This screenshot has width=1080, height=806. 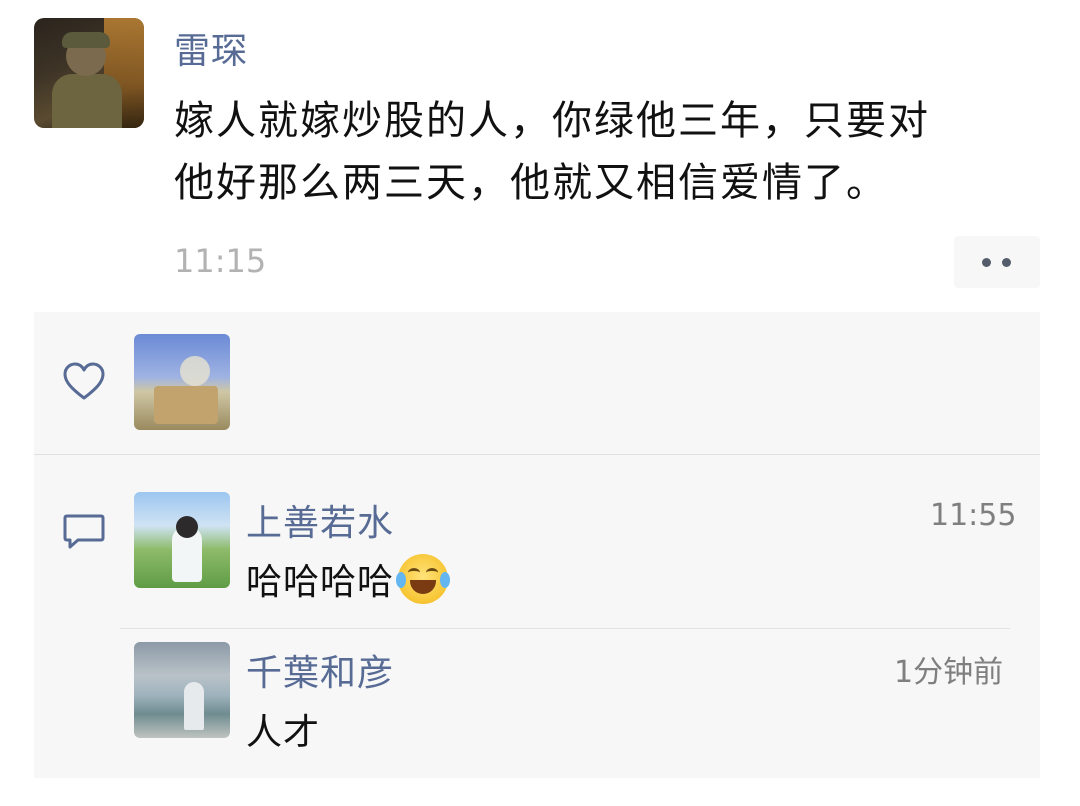 What do you see at coordinates (604, 152) in the screenshot?
I see `post-text: 嫁人就嫁炒股的人，你绿他三年，只要对 他好那么两三天，他就又相信爱情了。` at bounding box center [604, 152].